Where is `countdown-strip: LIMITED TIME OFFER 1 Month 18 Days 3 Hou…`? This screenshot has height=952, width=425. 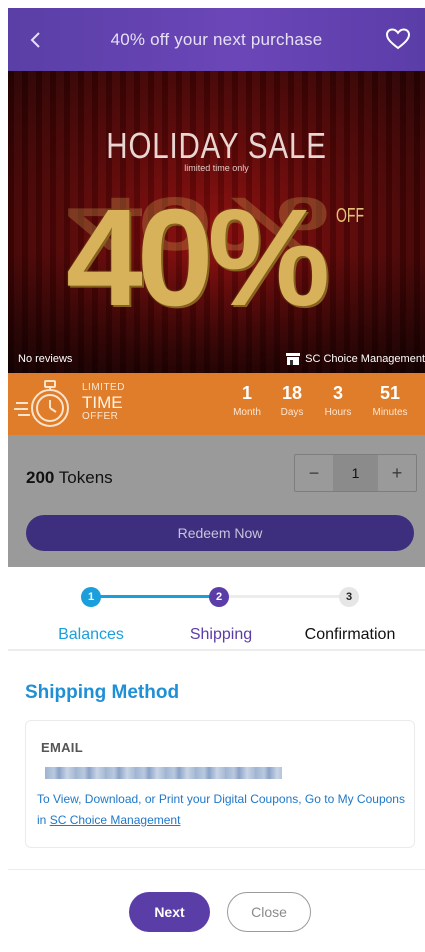
countdown-strip: LIMITED TIME OFFER 1 Month 18 Days 3 Hou… is located at coordinates (216, 404).